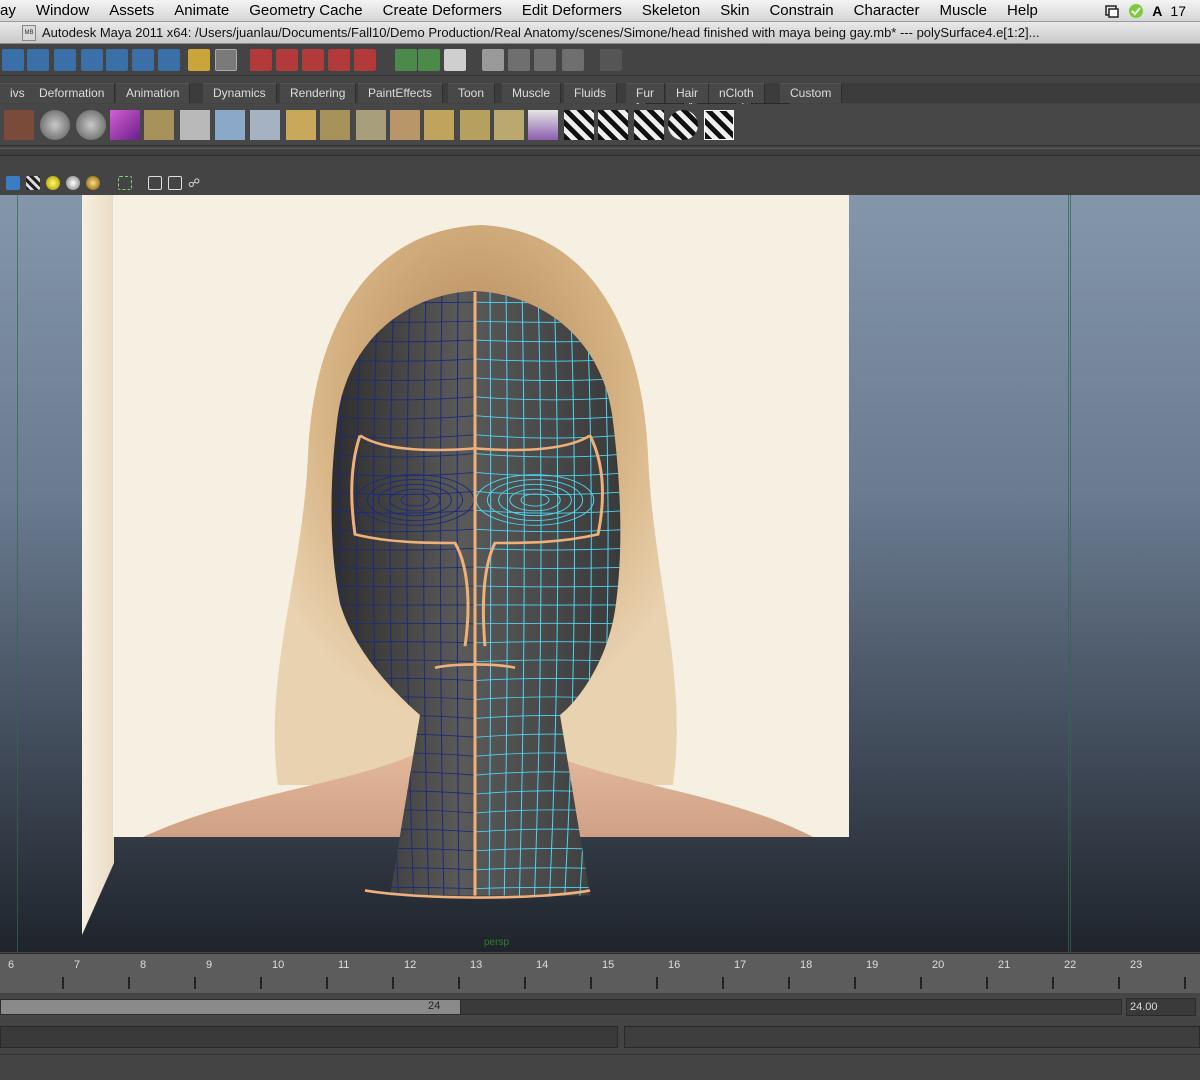  What do you see at coordinates (365, 60) in the screenshot?
I see `make-live-icon` at bounding box center [365, 60].